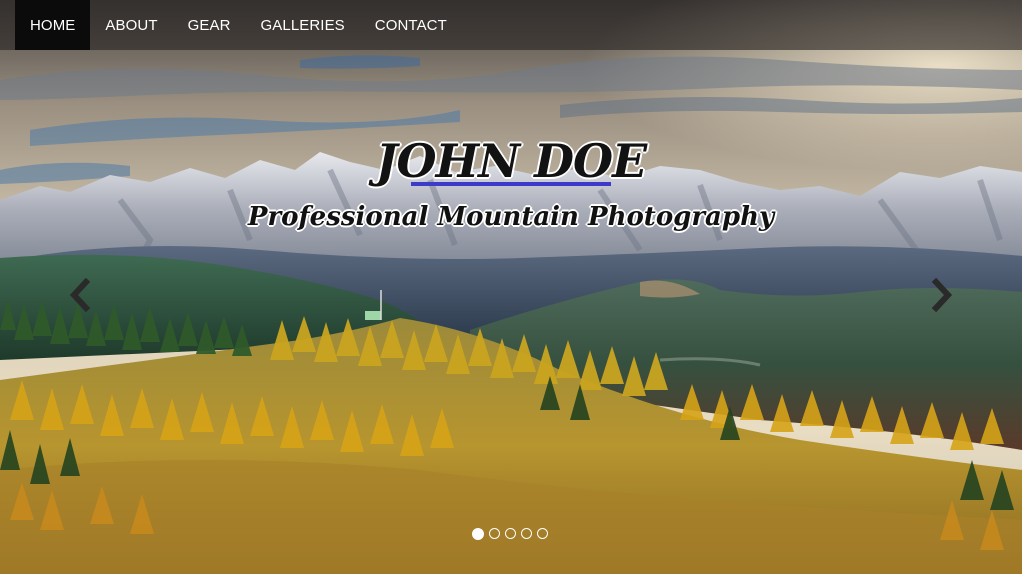 The image size is (1022, 574). I want to click on hero-subtitle: Professional Mountain Photography, so click(511, 217).